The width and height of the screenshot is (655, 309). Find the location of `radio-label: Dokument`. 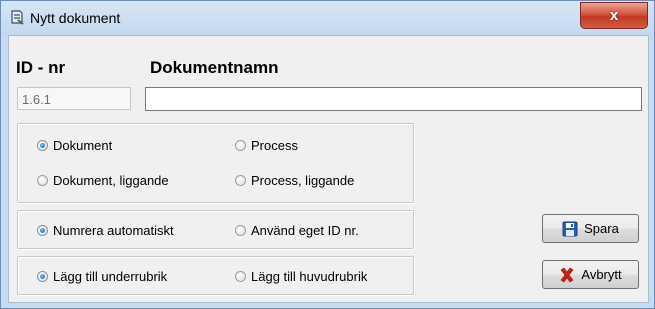

radio-label: Dokument is located at coordinates (83, 145).